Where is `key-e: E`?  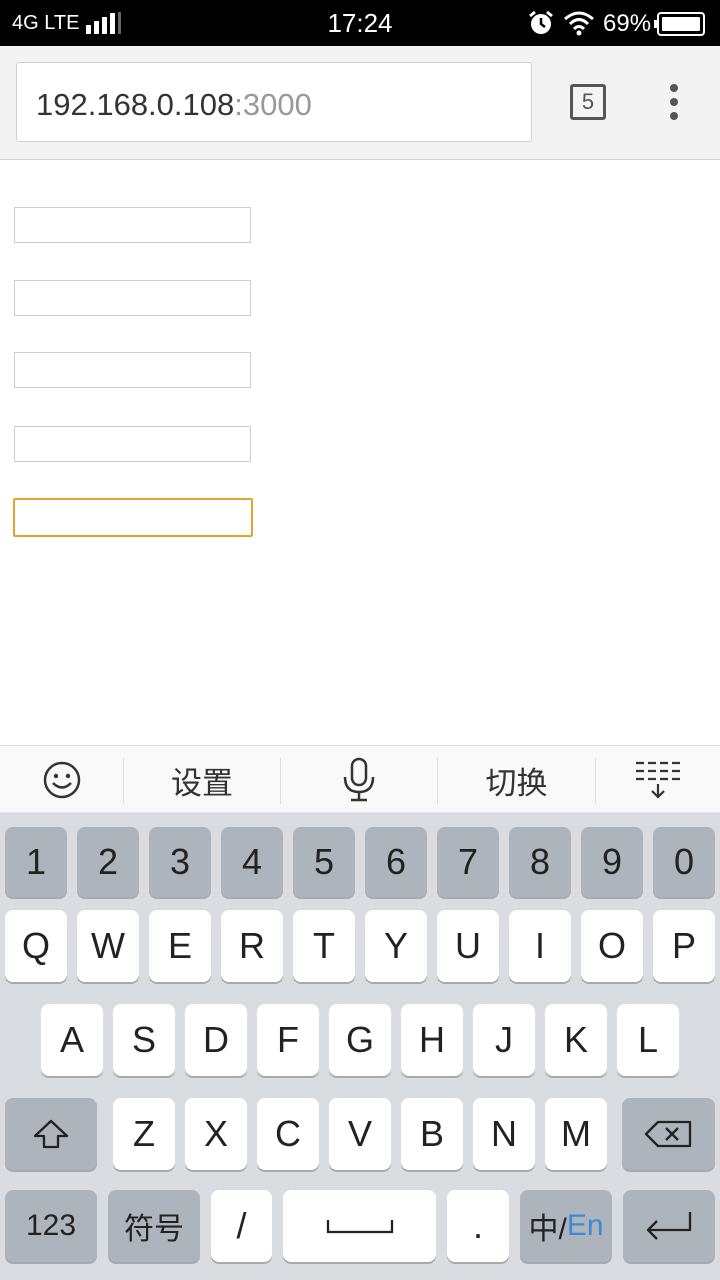 key-e: E is located at coordinates (180, 946).